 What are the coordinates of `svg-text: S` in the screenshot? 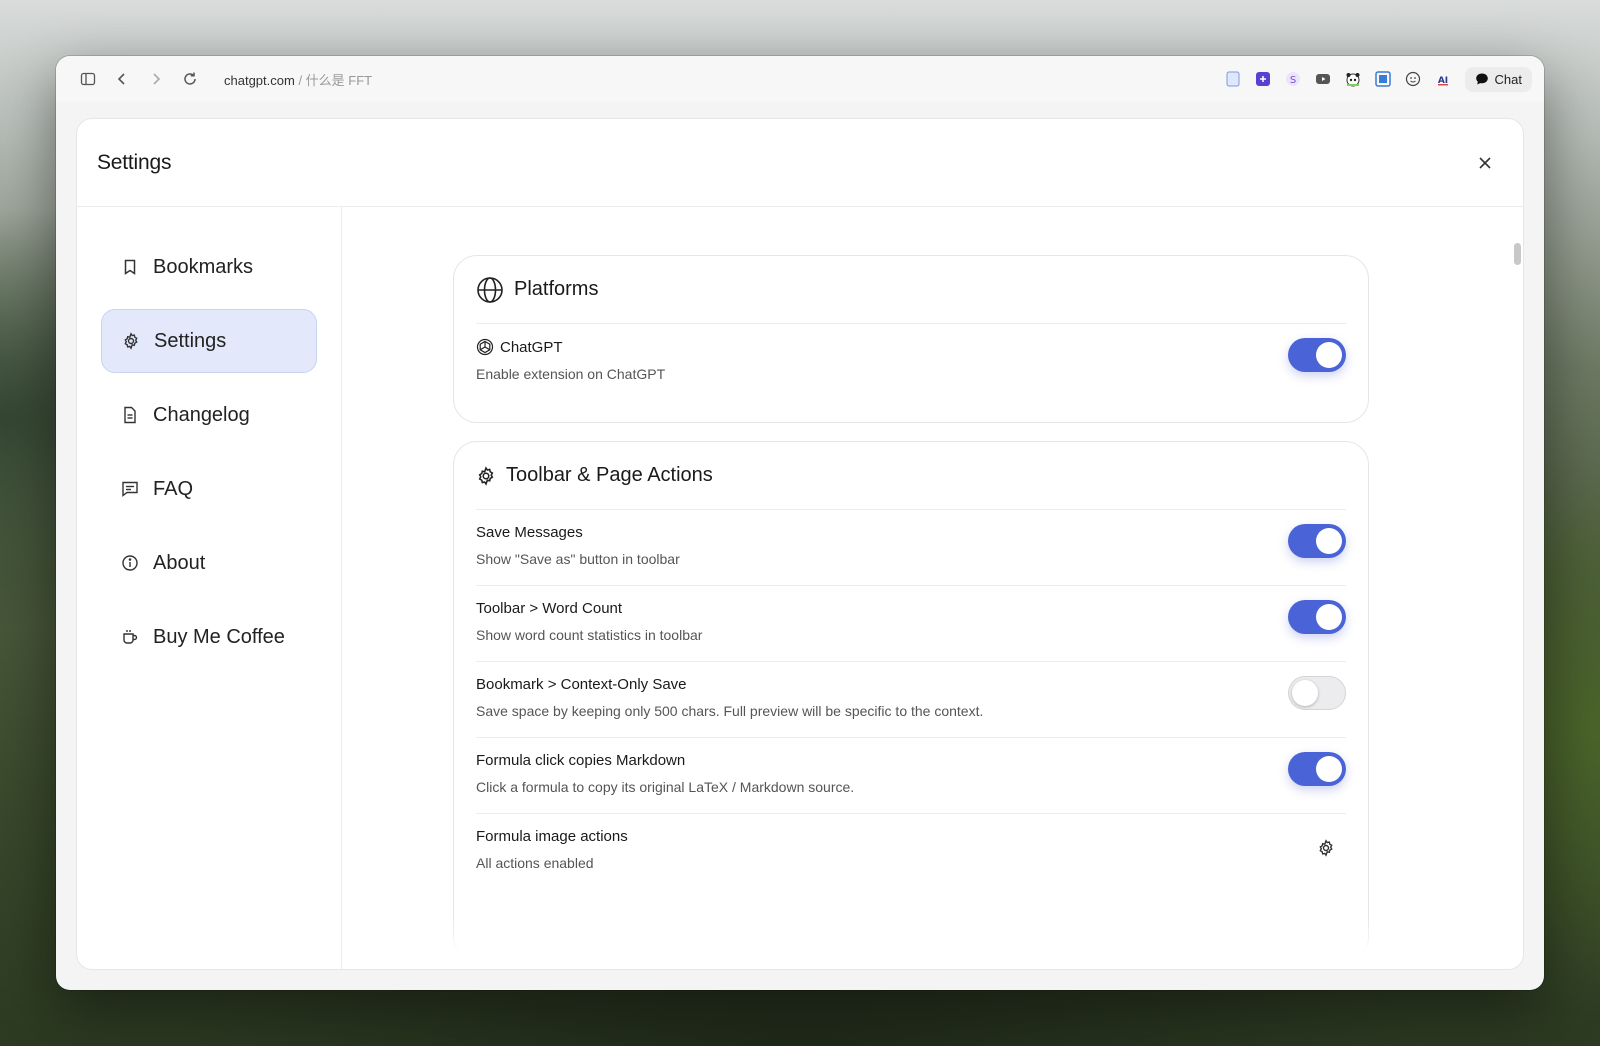 It's located at (1292, 80).